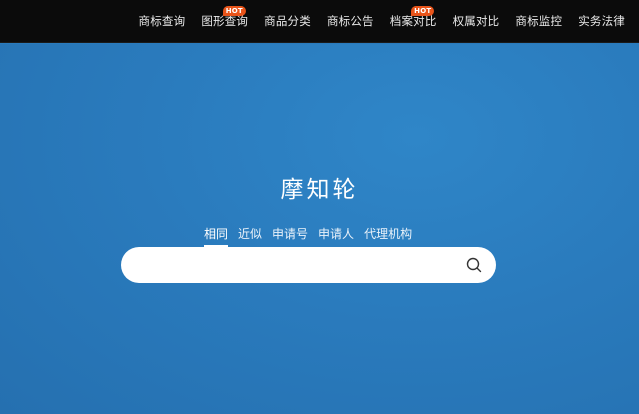  I want to click on search-icon, so click(474, 265).